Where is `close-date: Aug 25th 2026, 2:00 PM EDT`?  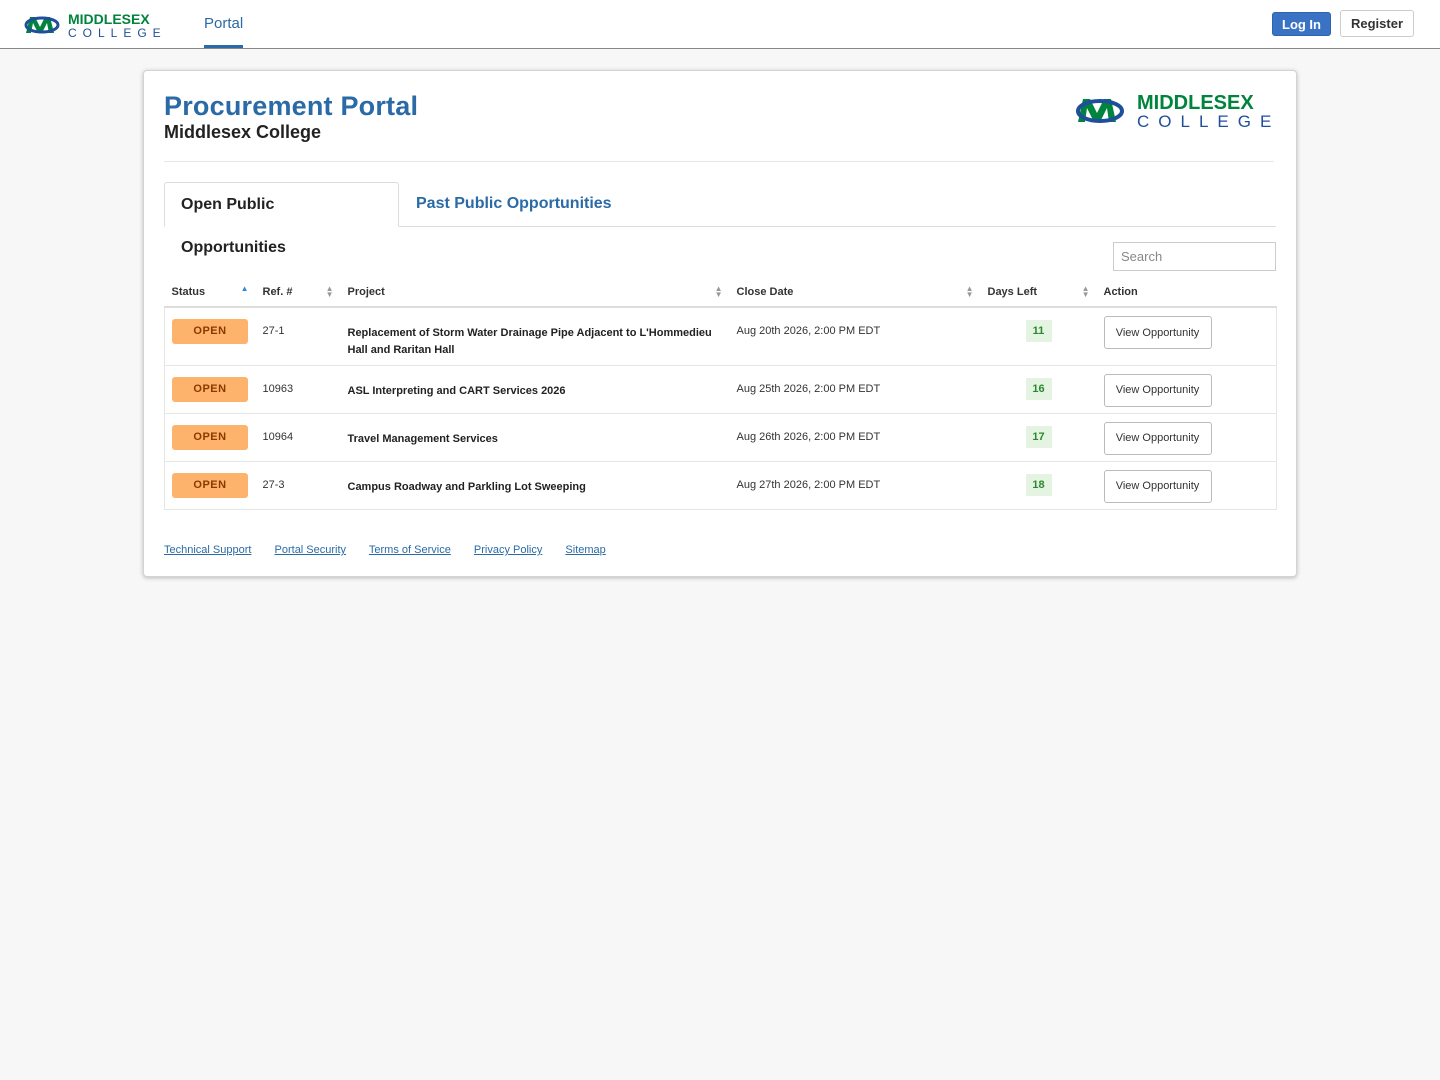 close-date: Aug 25th 2026, 2:00 PM EDT is located at coordinates (808, 388).